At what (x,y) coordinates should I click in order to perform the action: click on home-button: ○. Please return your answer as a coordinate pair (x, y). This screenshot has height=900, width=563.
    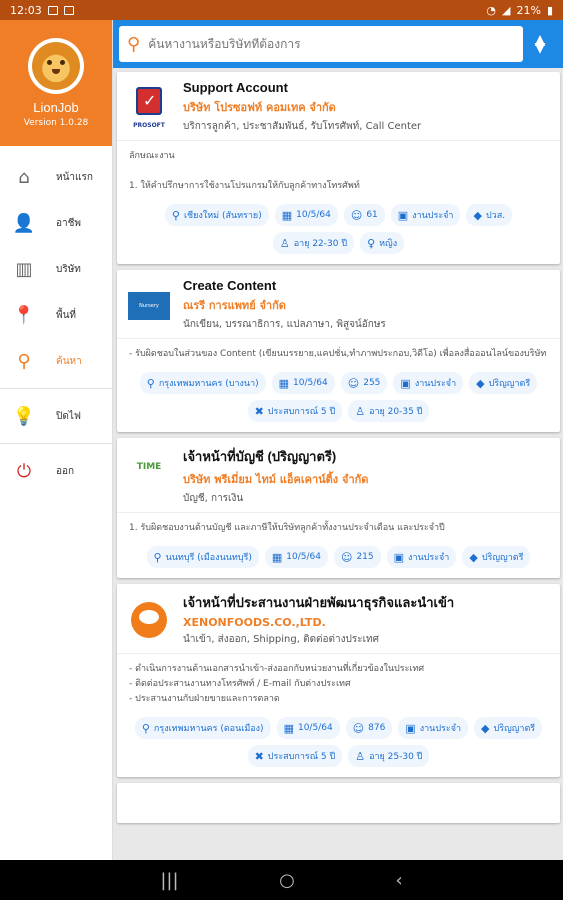
    Looking at the image, I should click on (287, 880).